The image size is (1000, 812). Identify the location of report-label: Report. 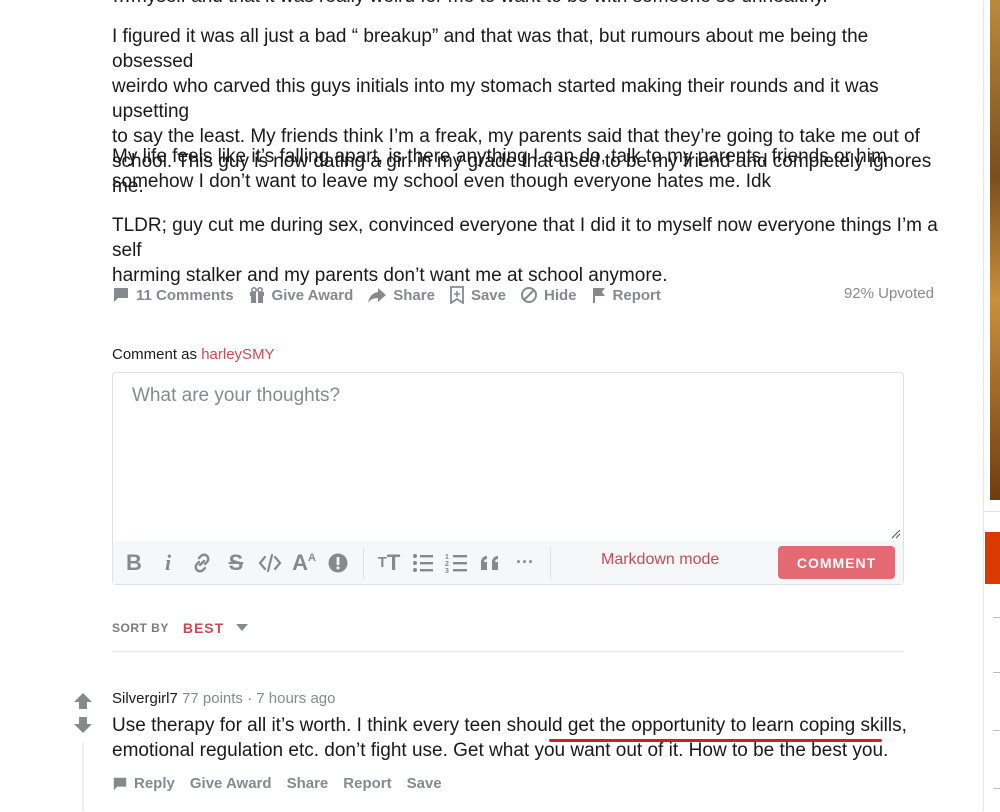
(636, 295).